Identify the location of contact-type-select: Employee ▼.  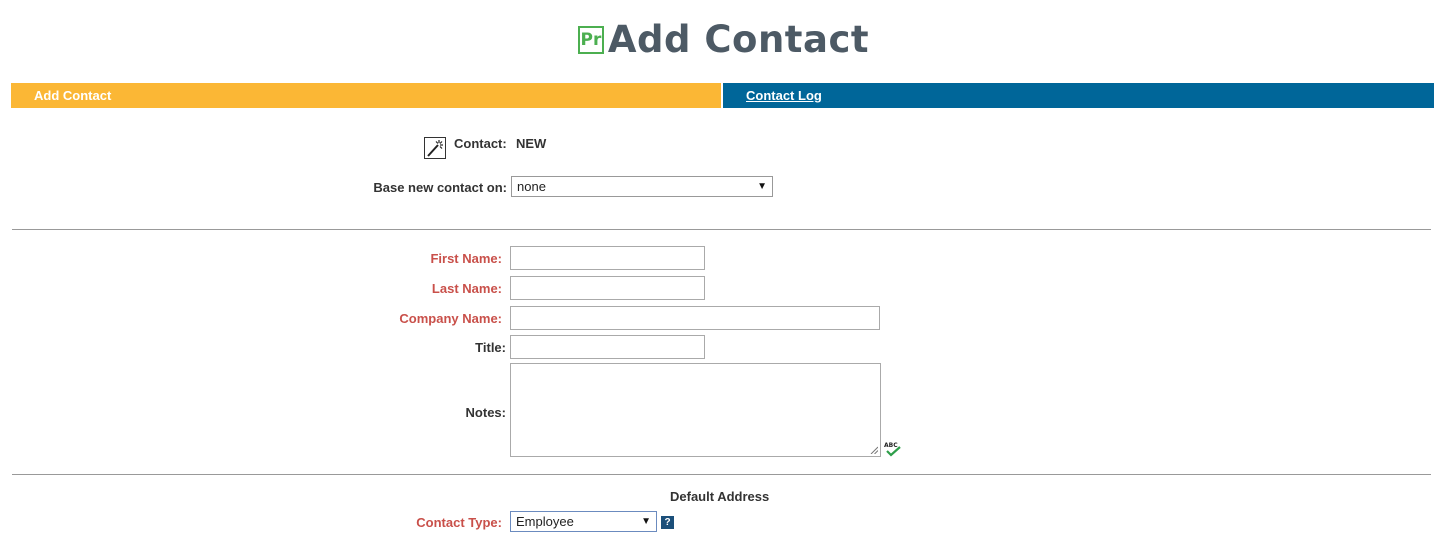
(583, 521).